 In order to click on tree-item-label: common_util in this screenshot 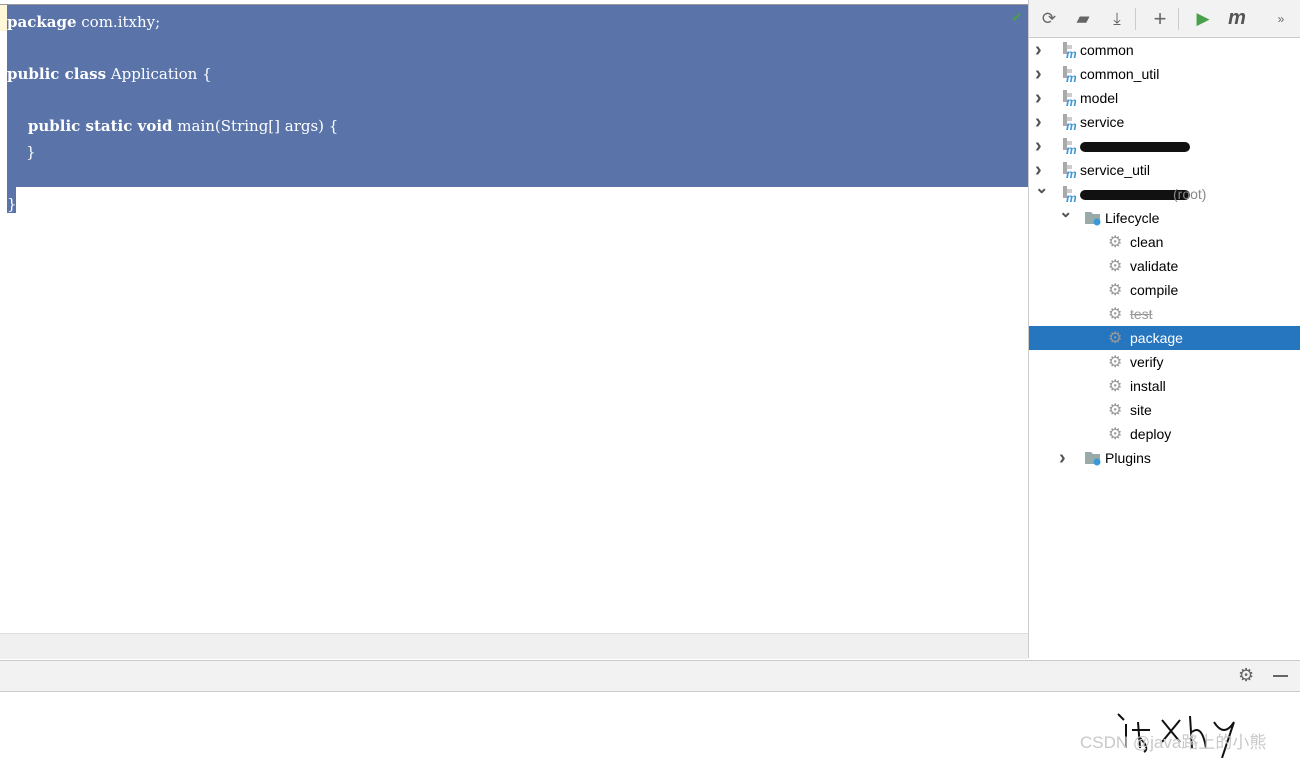, I will do `click(1120, 74)`.